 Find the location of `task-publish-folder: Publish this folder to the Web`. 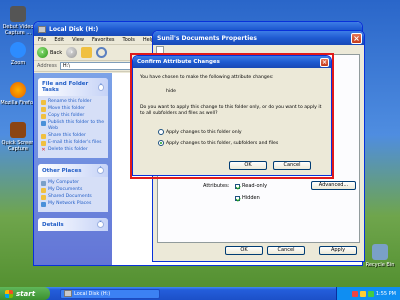

task-publish-folder: Publish this folder to the Web is located at coordinates (73, 126).